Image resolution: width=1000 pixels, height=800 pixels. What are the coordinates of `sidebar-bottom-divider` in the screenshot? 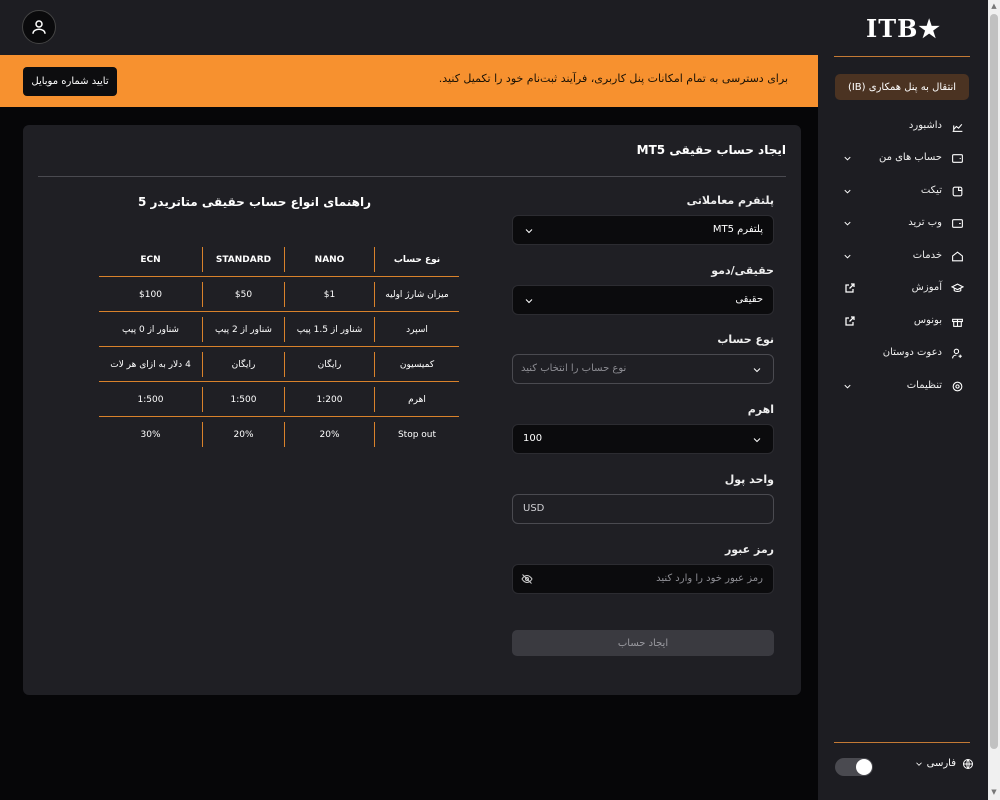 It's located at (902, 742).